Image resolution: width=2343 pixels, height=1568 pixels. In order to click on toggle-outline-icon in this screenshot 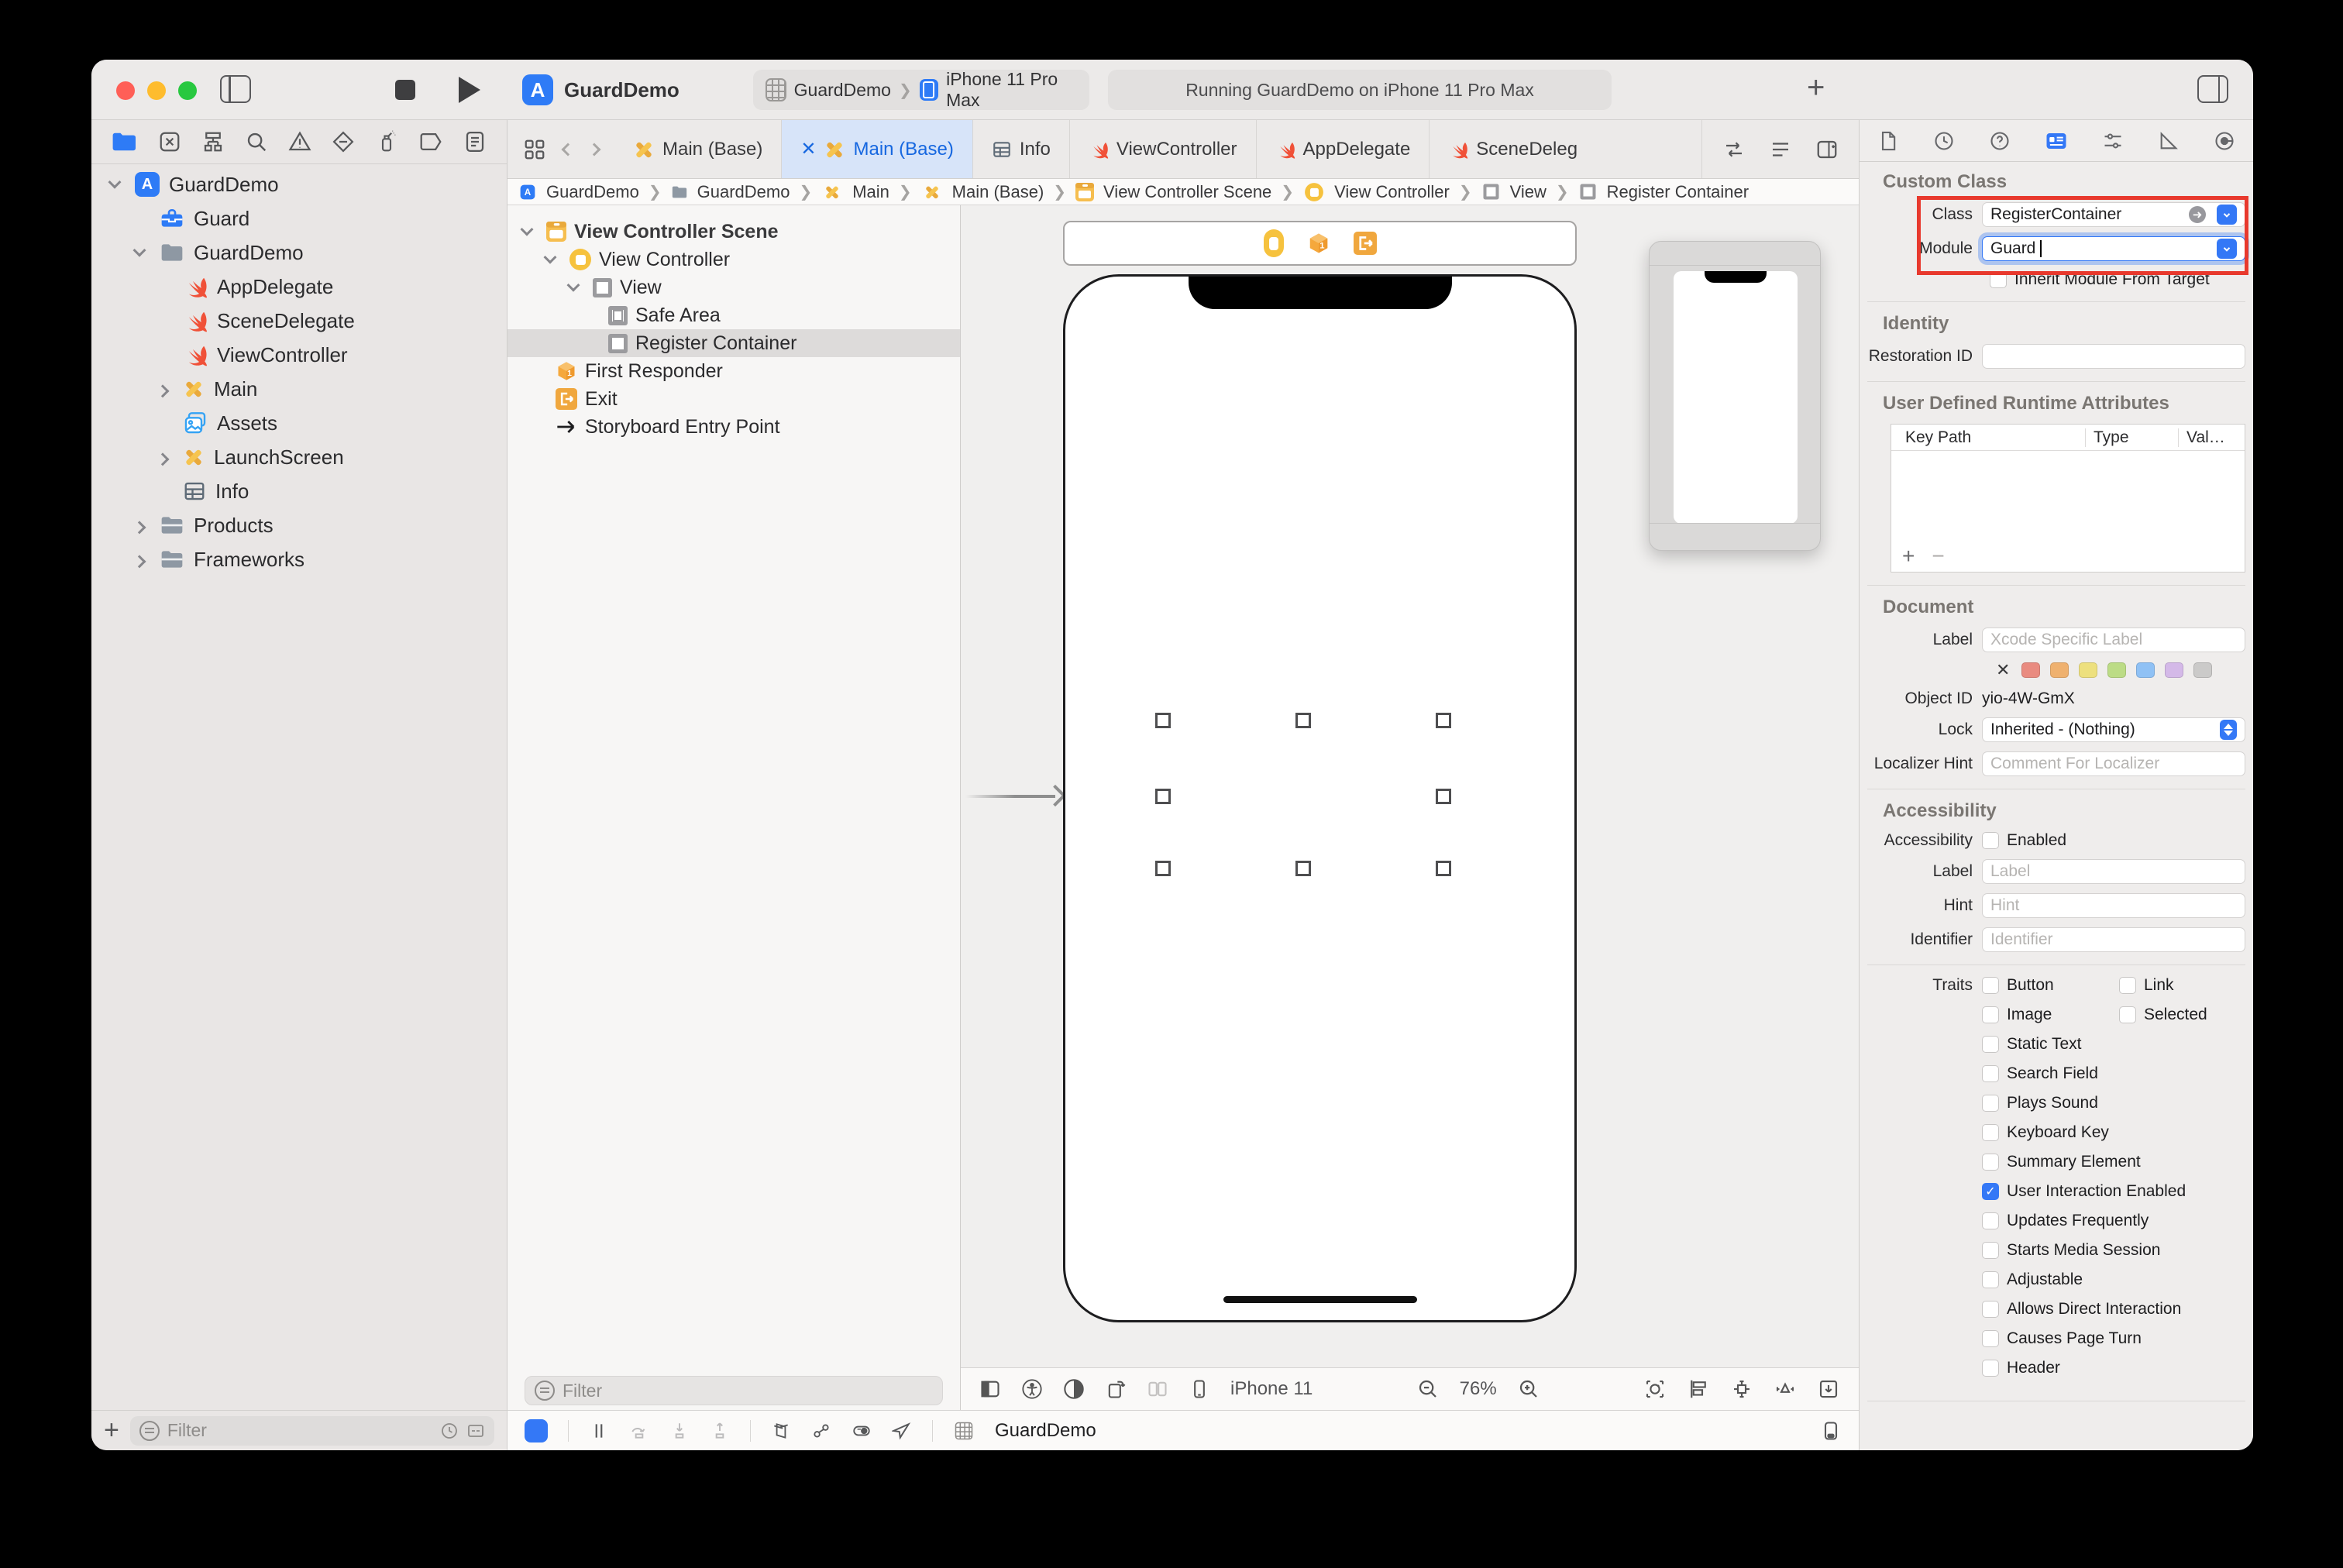, I will do `click(990, 1389)`.